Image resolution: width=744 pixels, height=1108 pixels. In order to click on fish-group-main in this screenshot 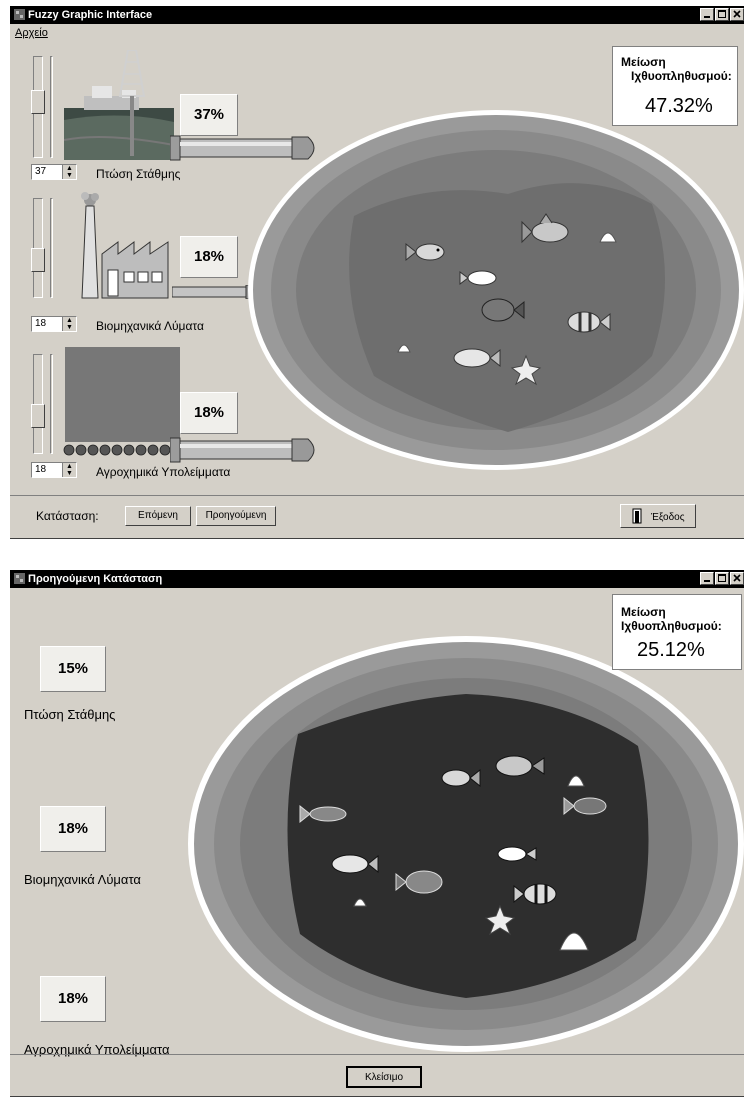, I will do `click(507, 299)`.